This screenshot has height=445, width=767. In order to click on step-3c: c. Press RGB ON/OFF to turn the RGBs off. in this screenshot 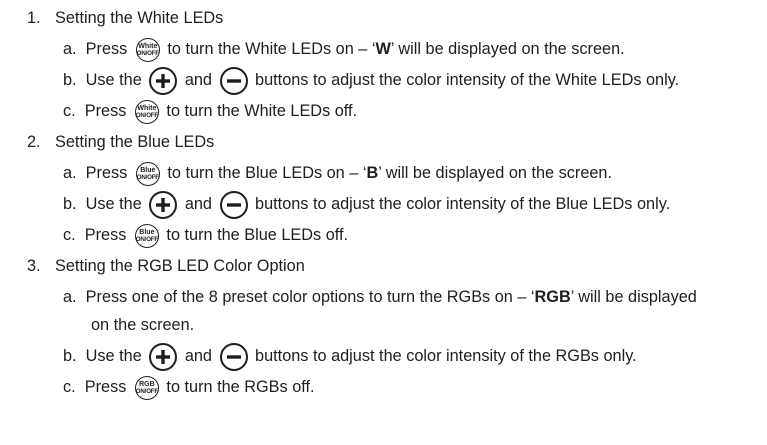, I will do `click(189, 387)`.